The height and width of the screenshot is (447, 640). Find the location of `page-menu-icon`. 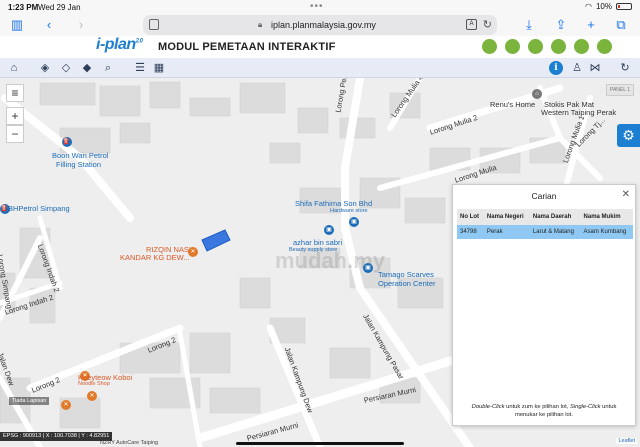

page-menu-icon is located at coordinates (154, 24).